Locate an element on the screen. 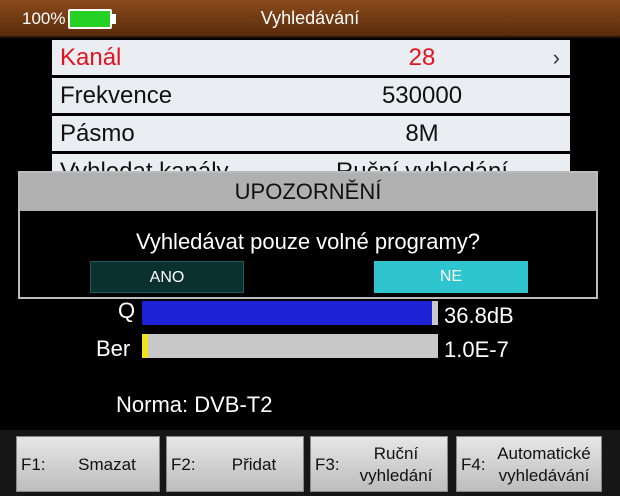  dialog-message: Vyhledávat pouze volné programy? is located at coordinates (308, 241).